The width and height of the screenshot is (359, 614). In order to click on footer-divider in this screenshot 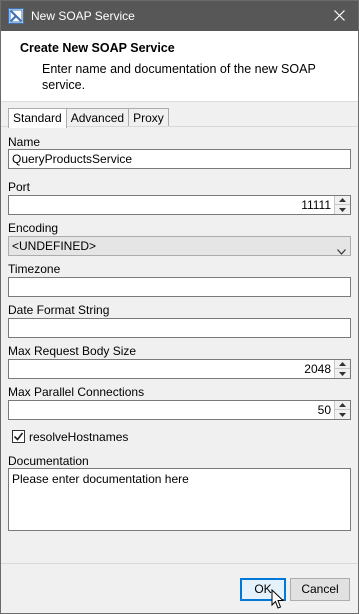, I will do `click(179, 563)`.